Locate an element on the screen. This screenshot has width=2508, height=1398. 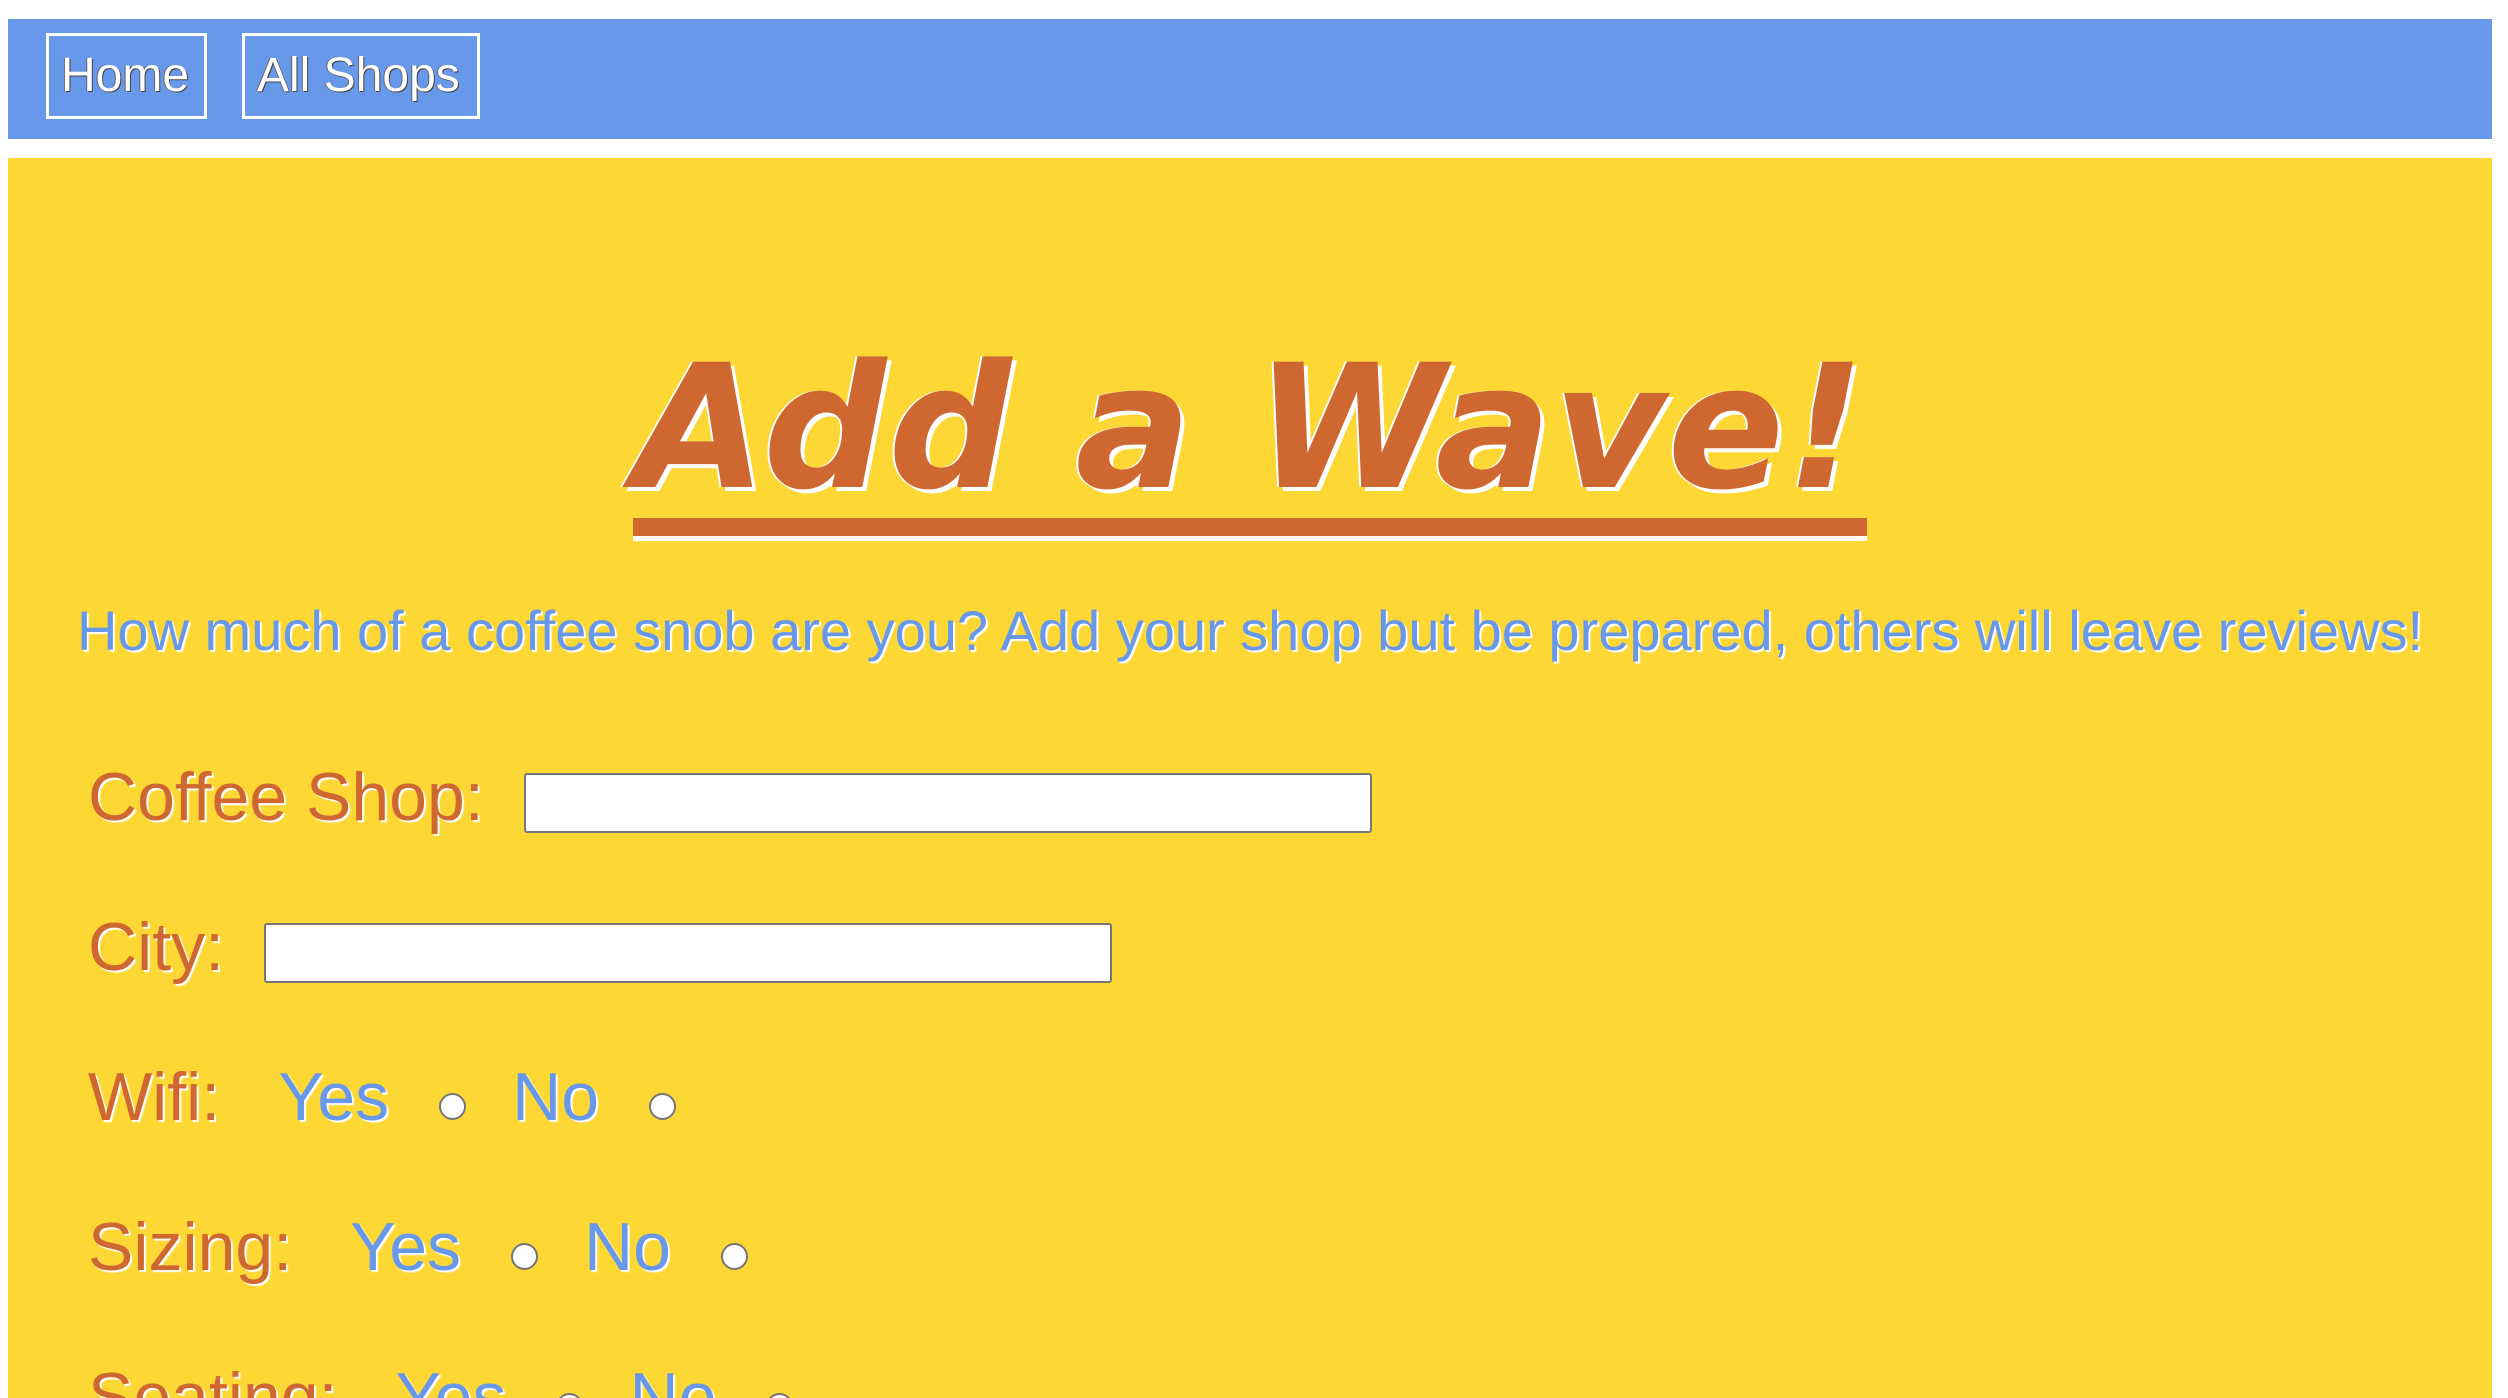
city-label: City: is located at coordinates (156, 947).